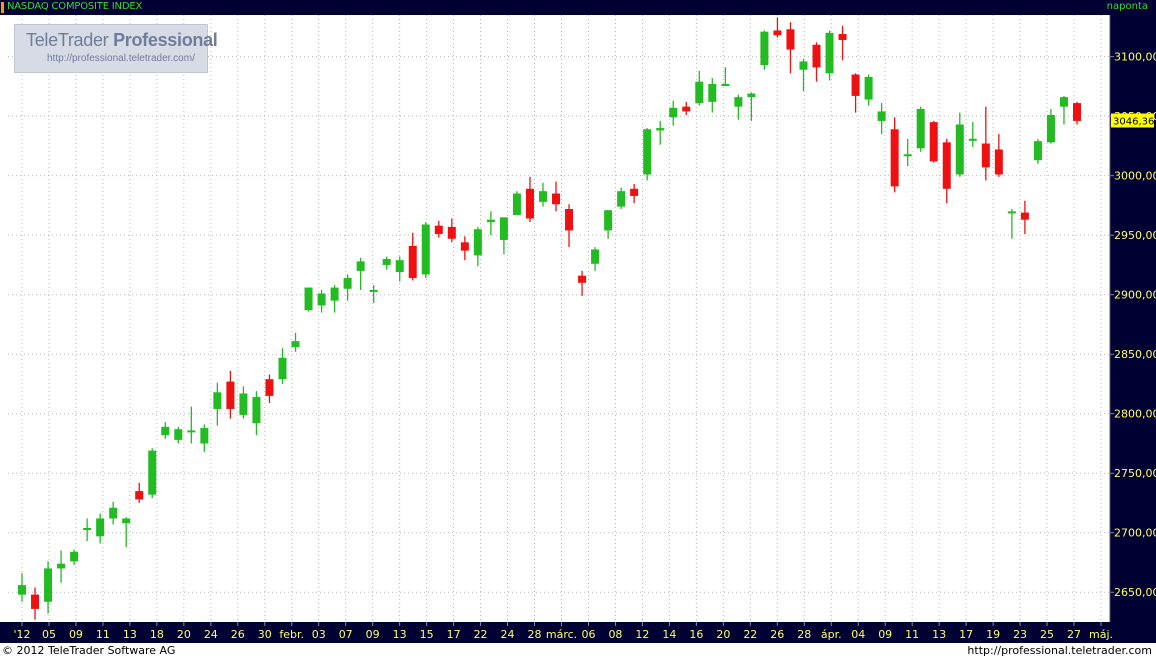 Image resolution: width=1156 pixels, height=659 pixels. I want to click on title-bar: NASDAQ COMPOSITE INDEX naponta, so click(578, 7).